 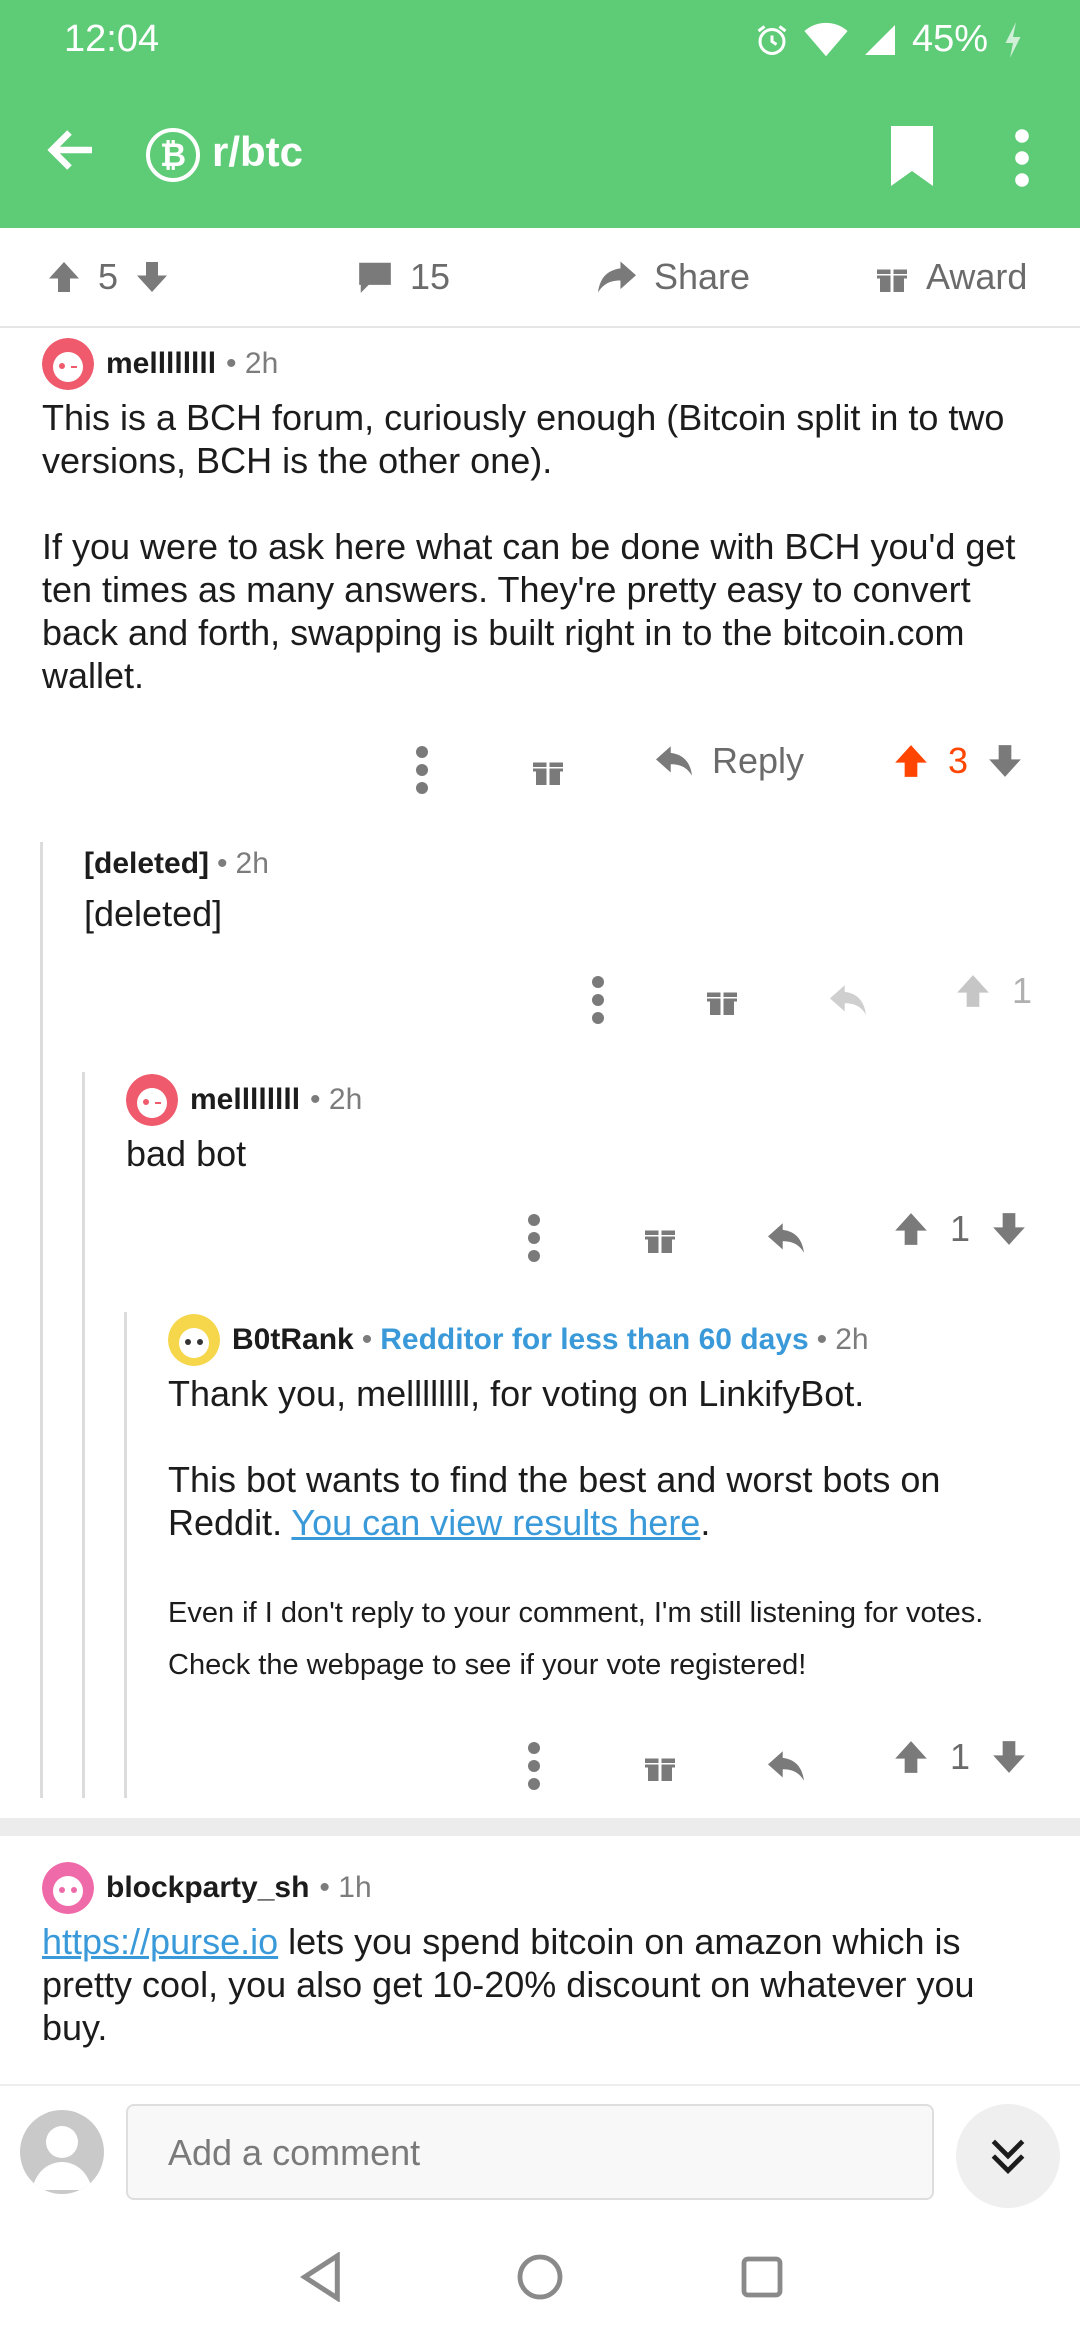 What do you see at coordinates (257, 152) in the screenshot?
I see `subreddit-name: r/btc` at bounding box center [257, 152].